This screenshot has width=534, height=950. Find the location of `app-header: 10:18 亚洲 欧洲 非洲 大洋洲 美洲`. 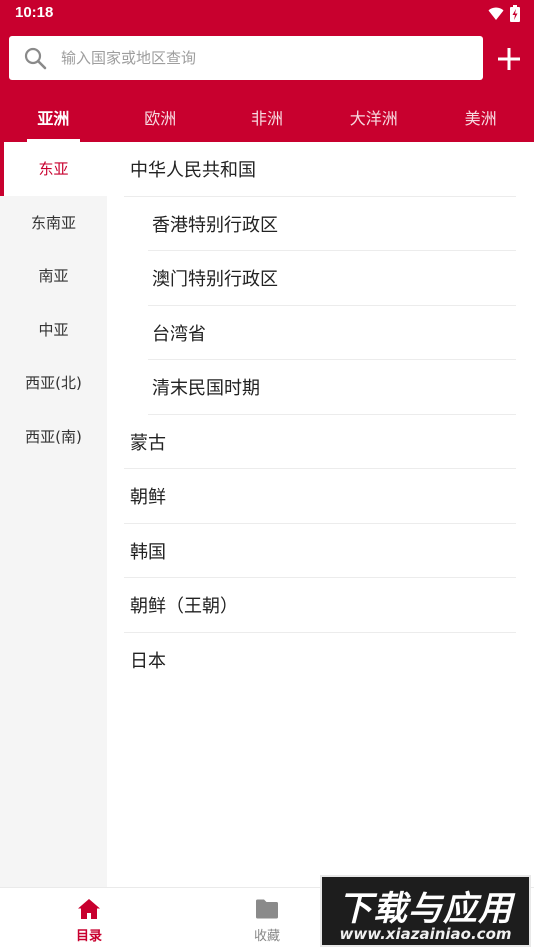

app-header: 10:18 亚洲 欧洲 非洲 大洋洲 美洲 is located at coordinates (267, 71).